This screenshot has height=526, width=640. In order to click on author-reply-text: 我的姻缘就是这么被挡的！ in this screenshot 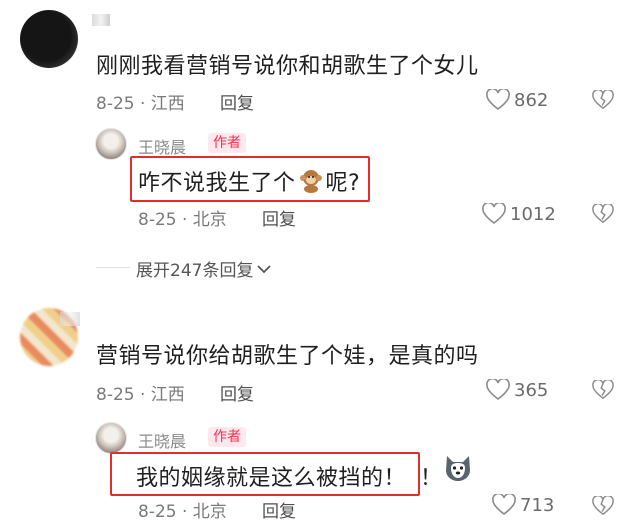, I will do `click(271, 478)`.